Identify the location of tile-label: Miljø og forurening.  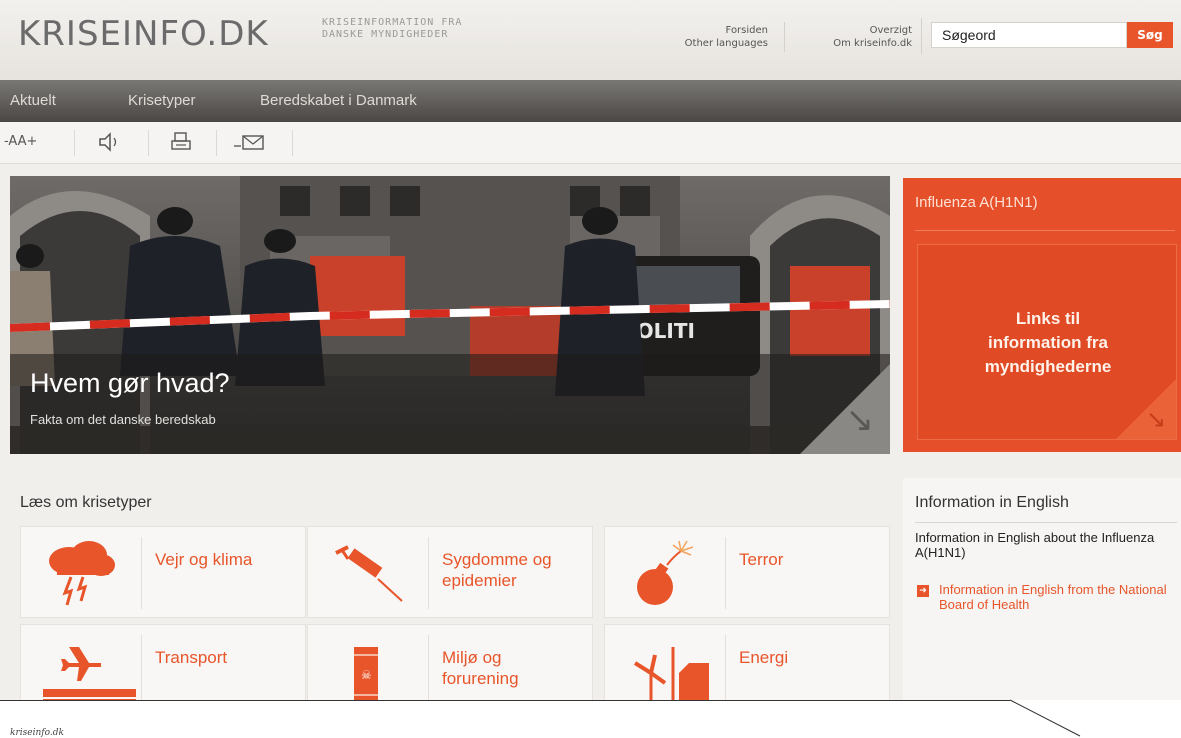
(480, 668).